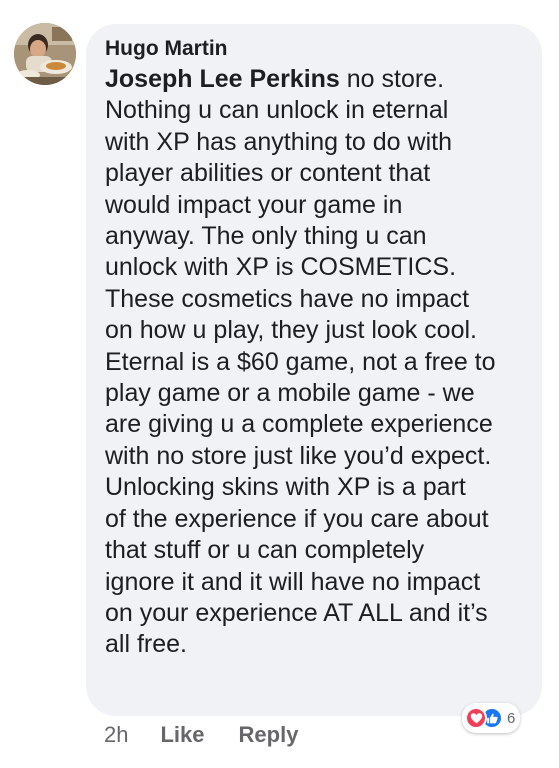  I want to click on reply-button: Reply, so click(269, 735).